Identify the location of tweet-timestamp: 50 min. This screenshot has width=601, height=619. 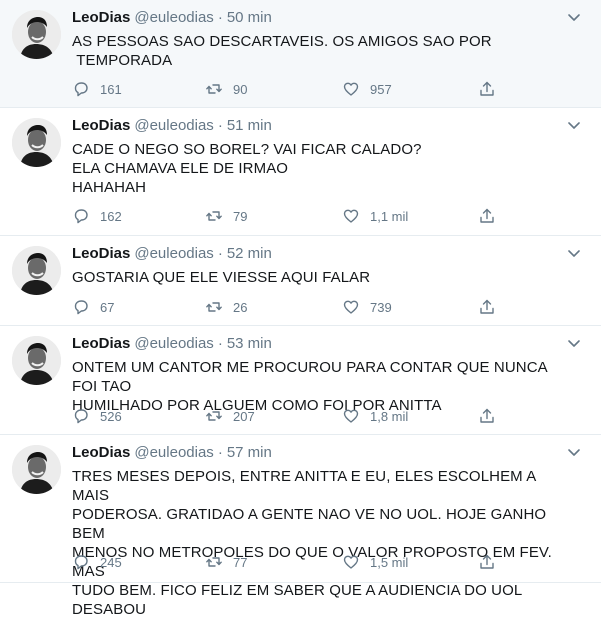
(249, 17).